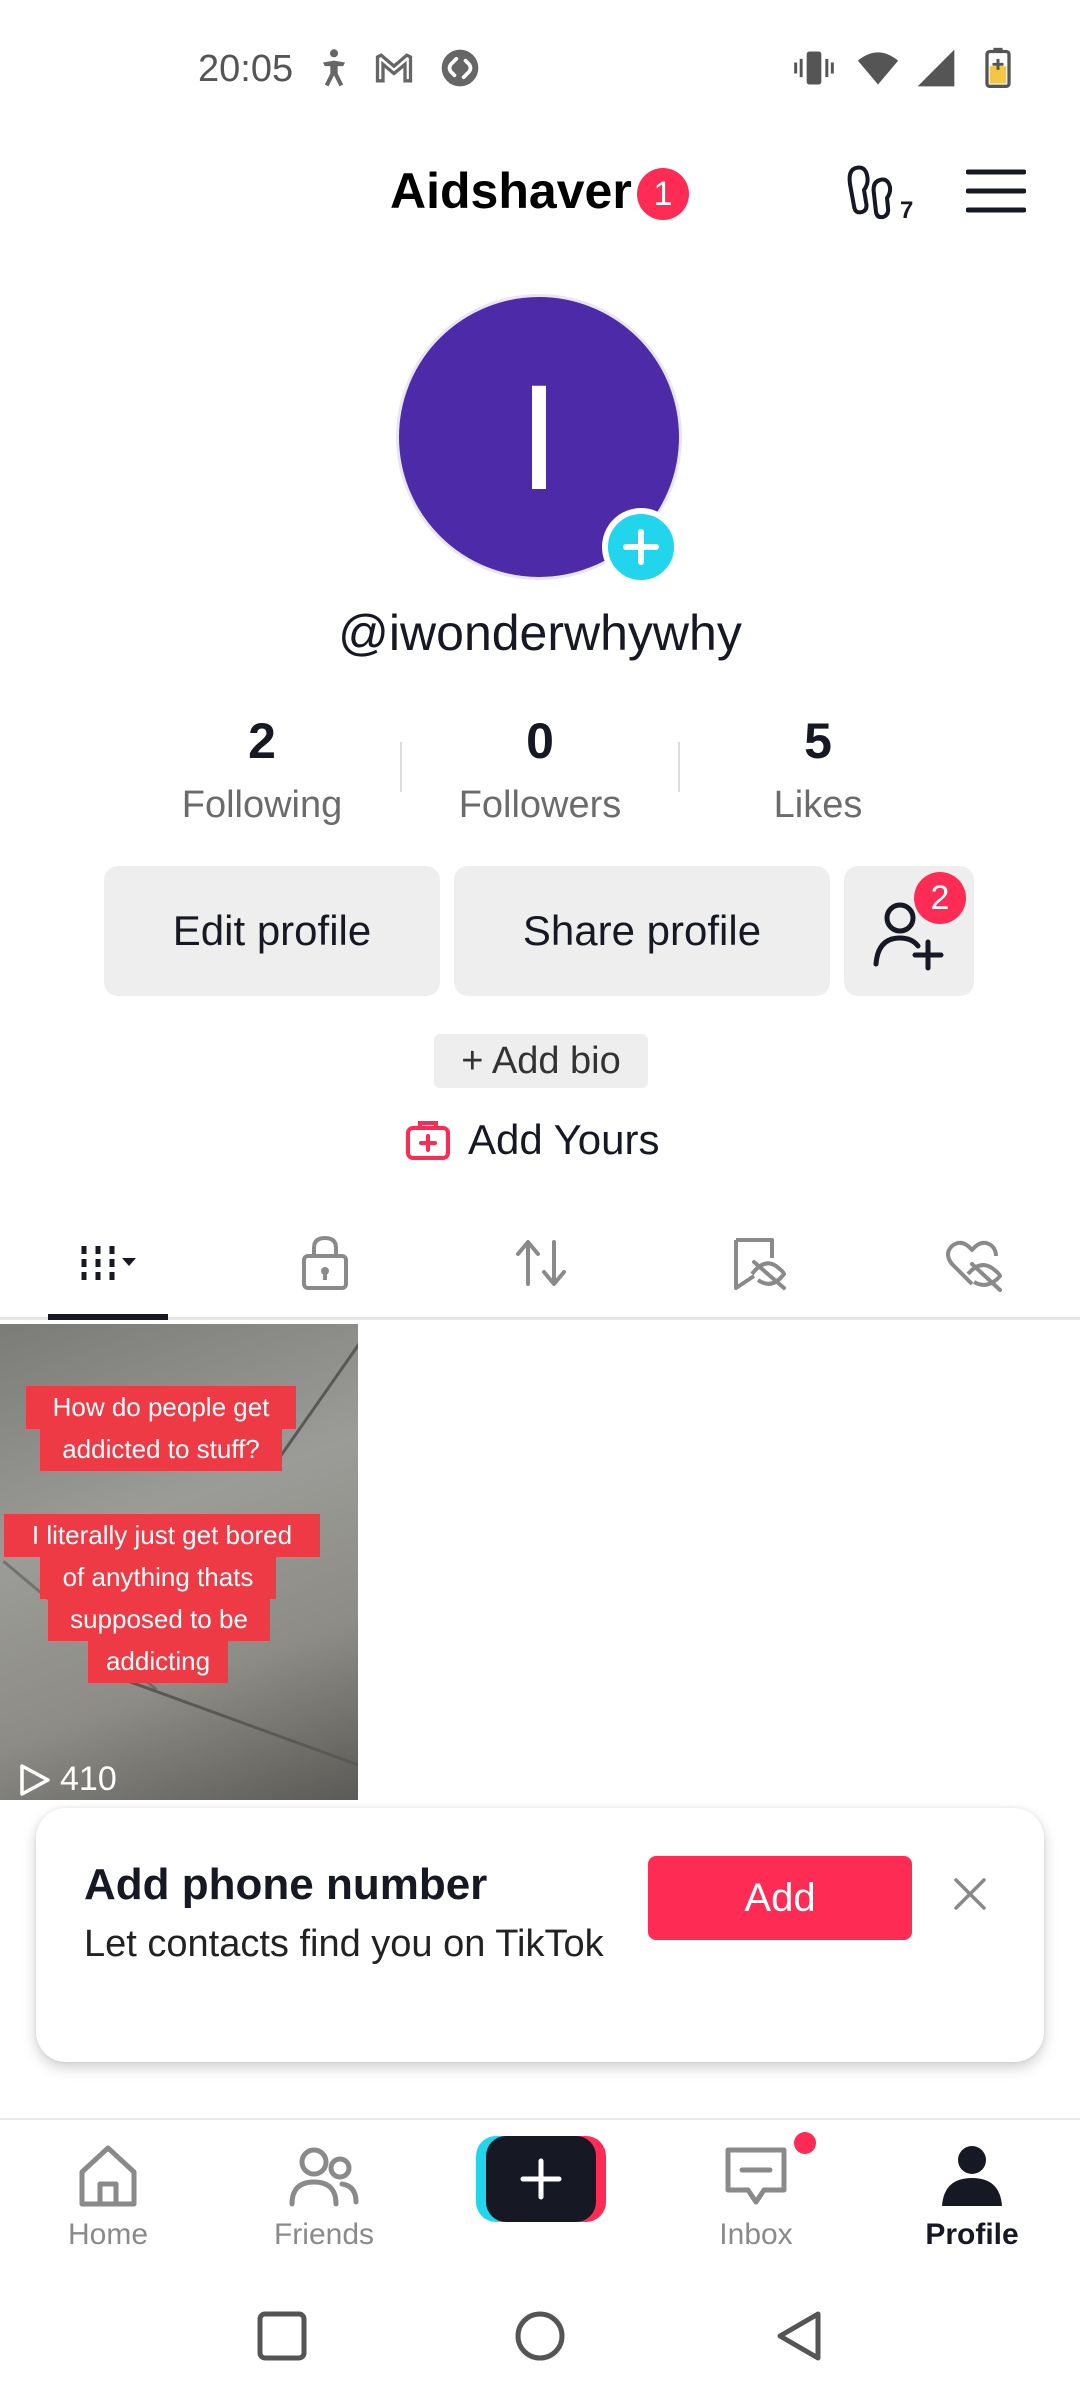 The image size is (1080, 2400). What do you see at coordinates (282, 2336) in the screenshot?
I see `recents-button` at bounding box center [282, 2336].